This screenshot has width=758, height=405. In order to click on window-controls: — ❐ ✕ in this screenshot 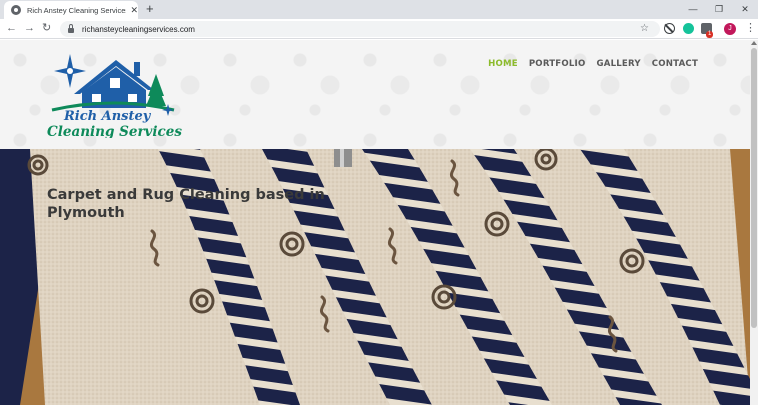, I will do `click(719, 9)`.